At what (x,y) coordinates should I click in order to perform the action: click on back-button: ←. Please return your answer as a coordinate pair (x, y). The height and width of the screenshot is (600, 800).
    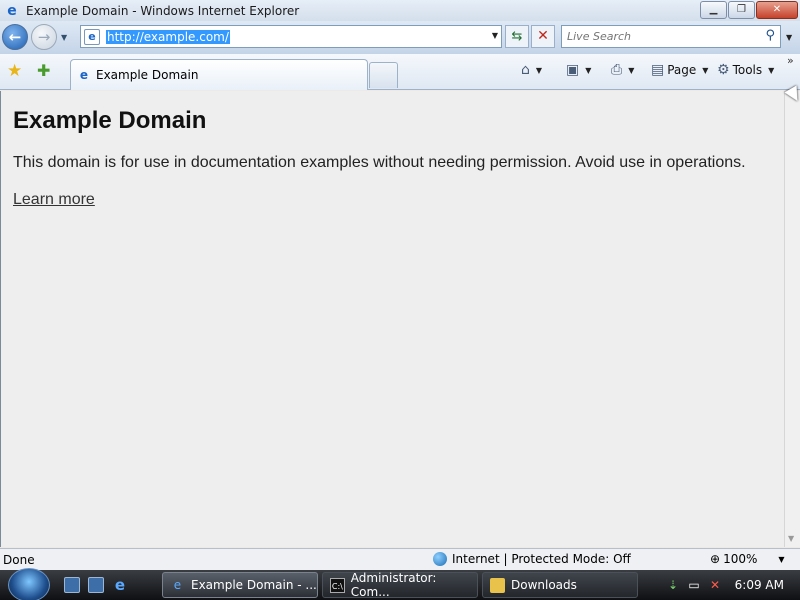
    Looking at the image, I should click on (15, 37).